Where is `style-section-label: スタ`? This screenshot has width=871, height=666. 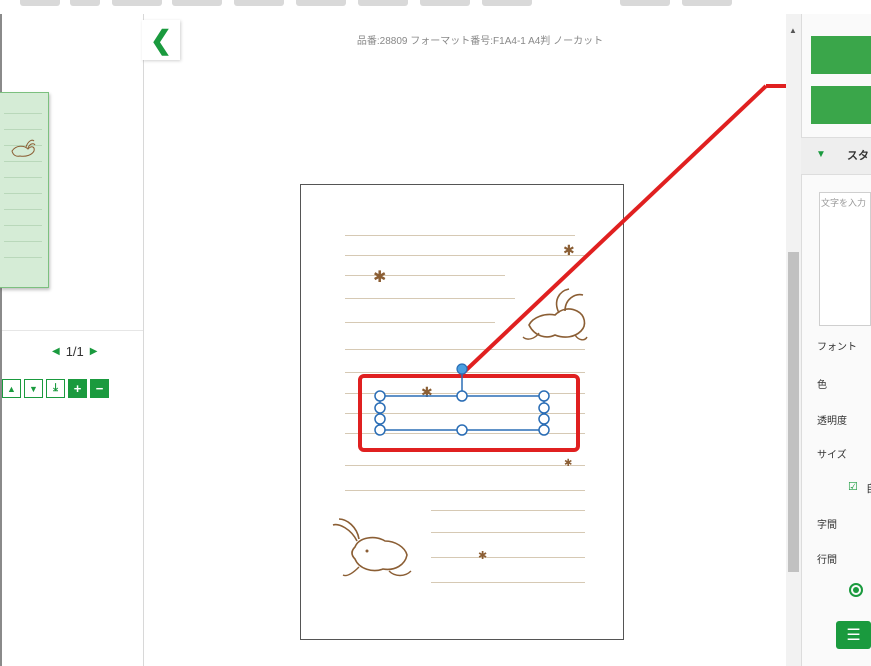 style-section-label: スタ is located at coordinates (858, 156).